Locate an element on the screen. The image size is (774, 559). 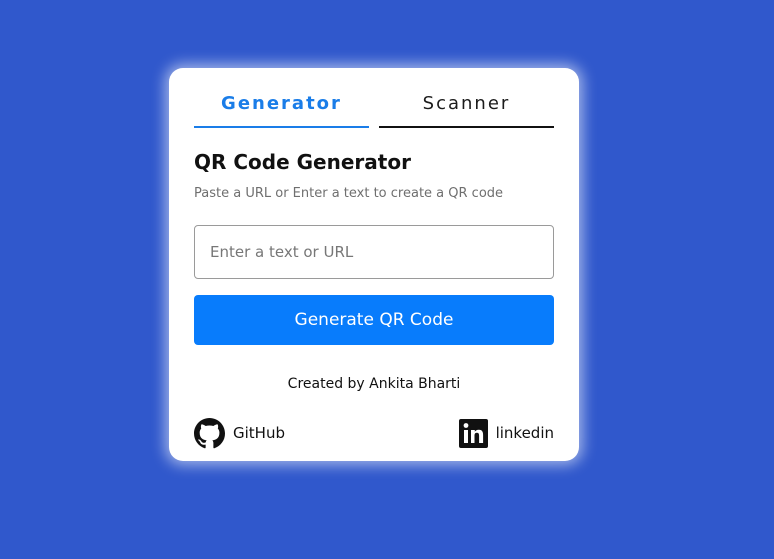
qr-text-input is located at coordinates (374, 252).